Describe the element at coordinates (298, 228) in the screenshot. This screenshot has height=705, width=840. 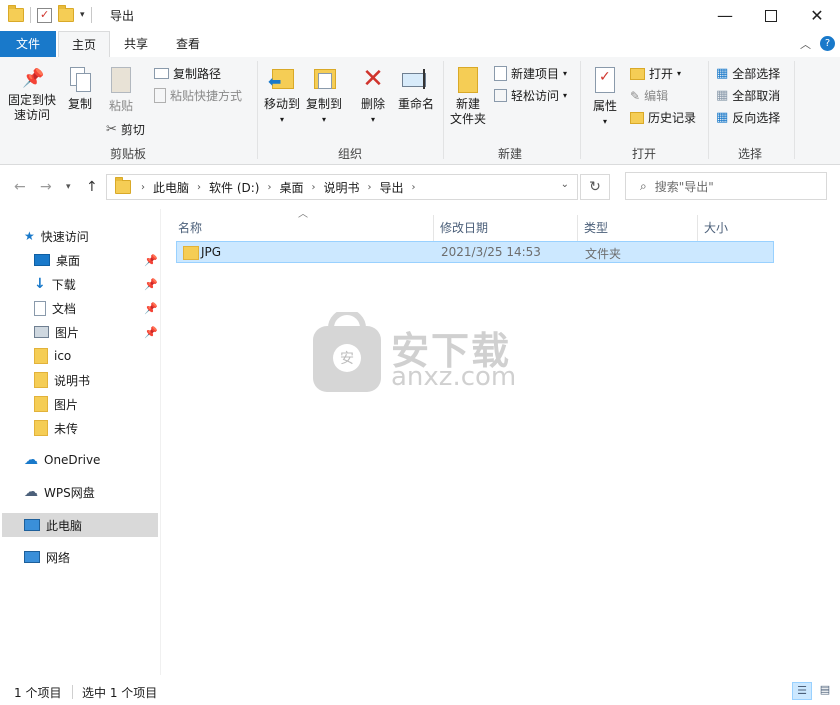
I see `column-header-name: 名称` at that location.